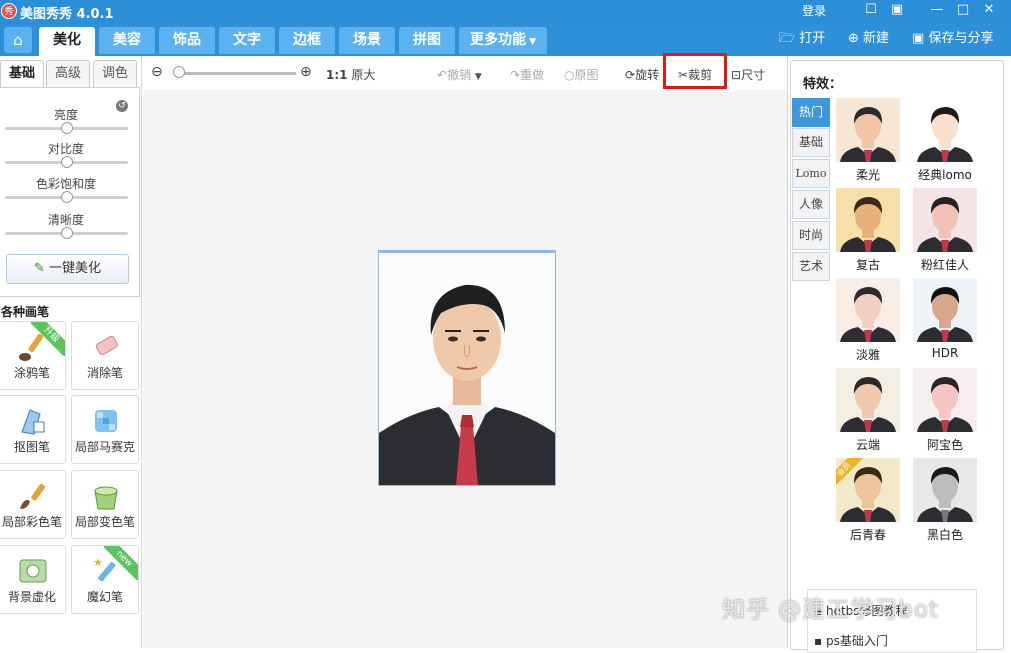 This screenshot has width=1011, height=653. I want to click on one-key-beautify-button: ✎ 一键美化, so click(67, 269).